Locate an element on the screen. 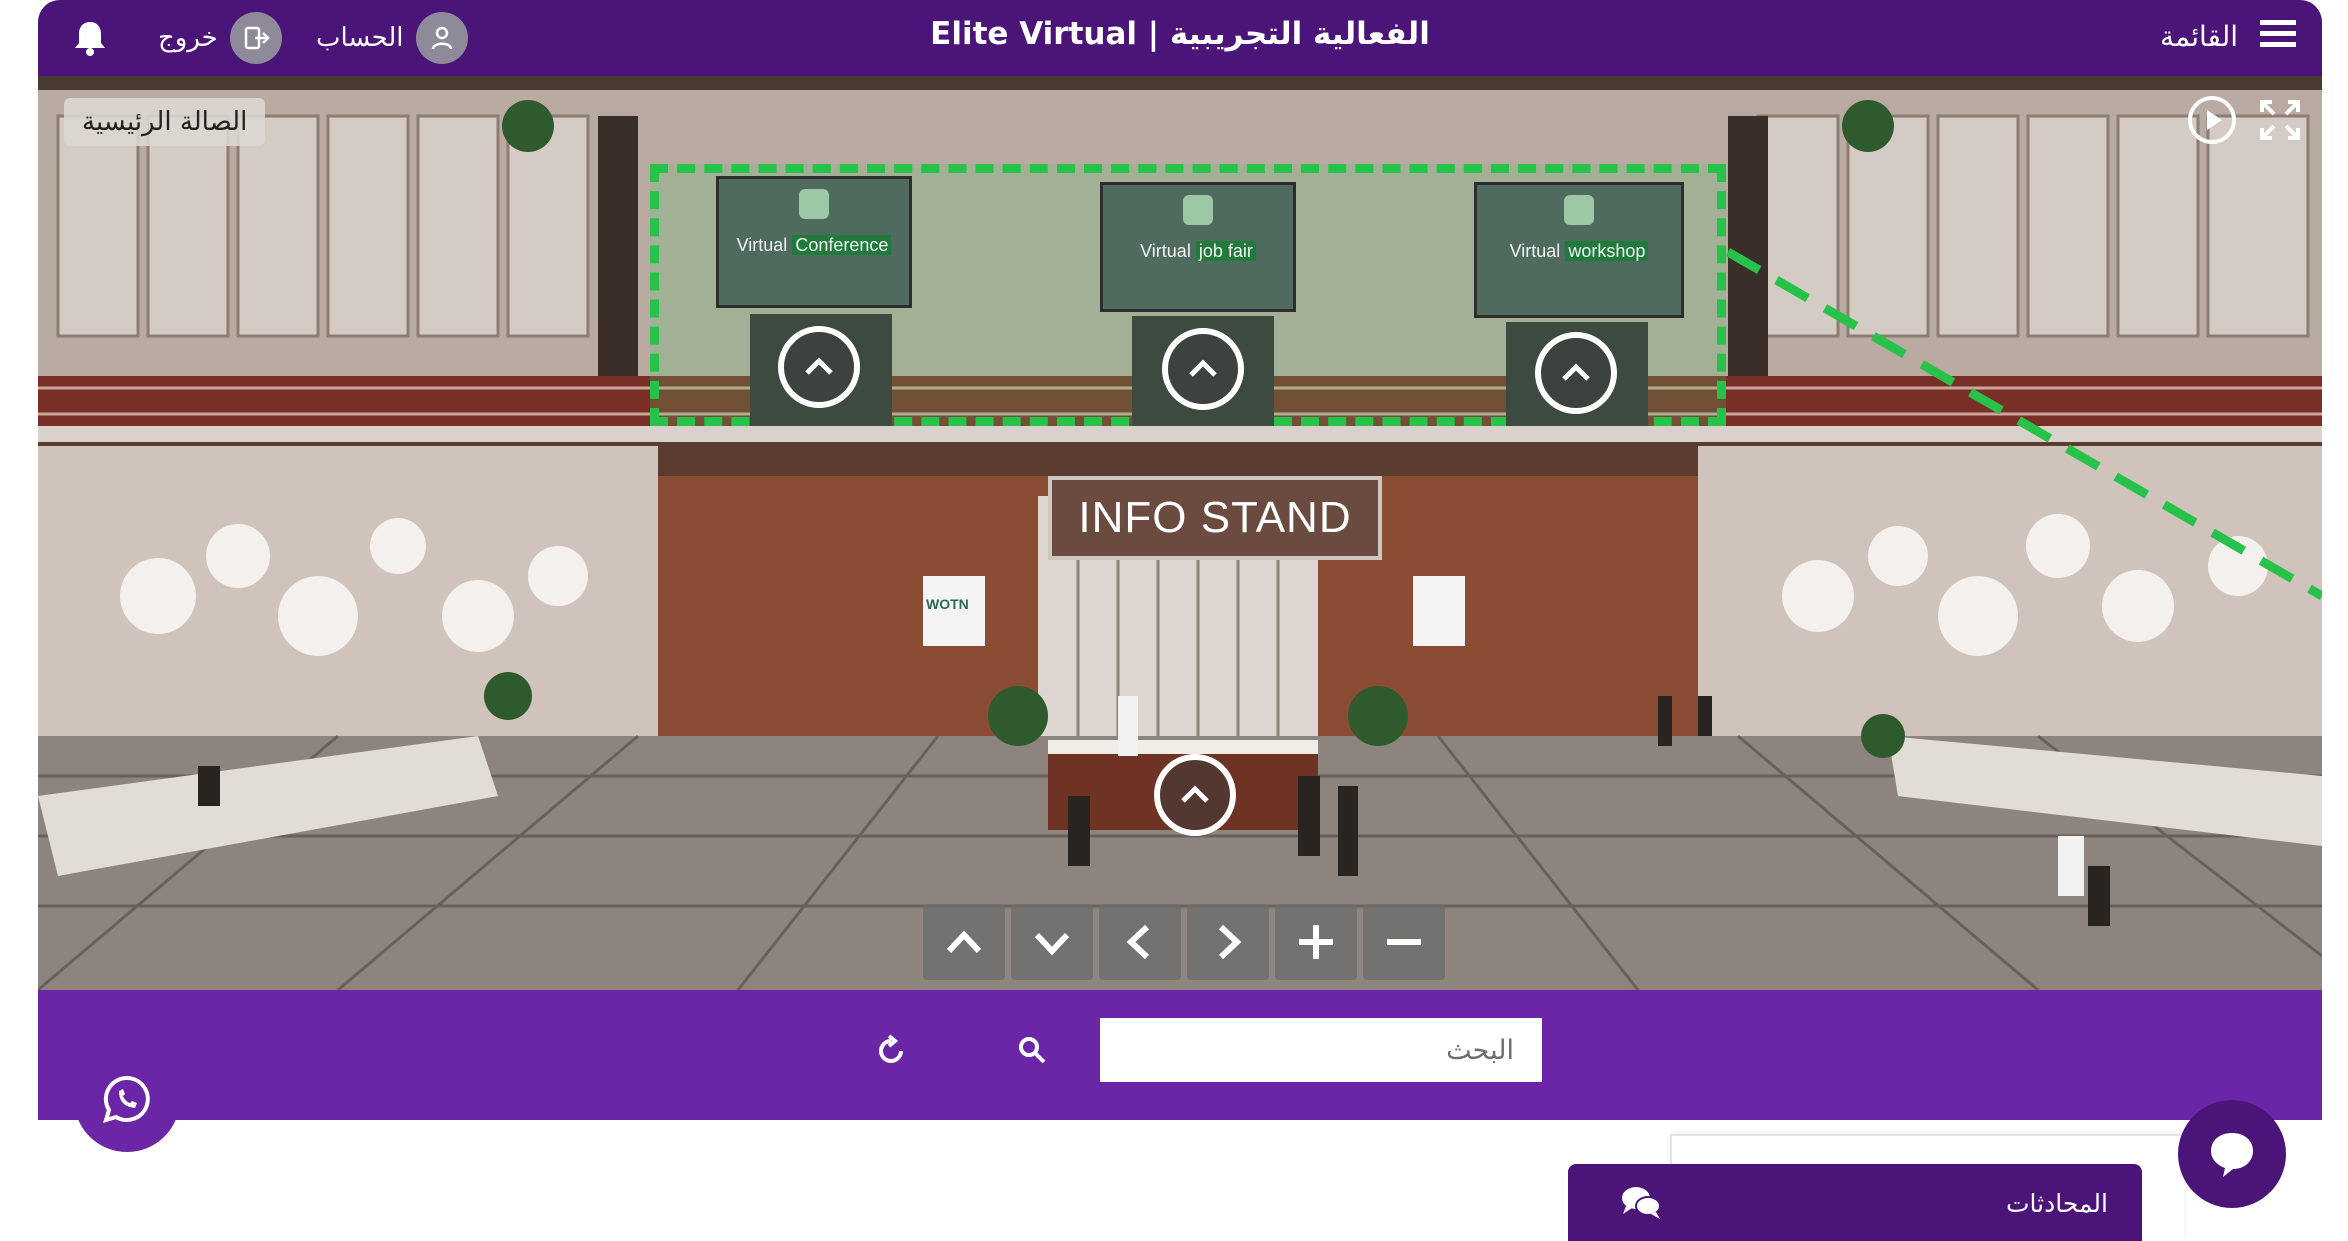 The image size is (2348, 1241). move-down-button is located at coordinates (1052, 942).